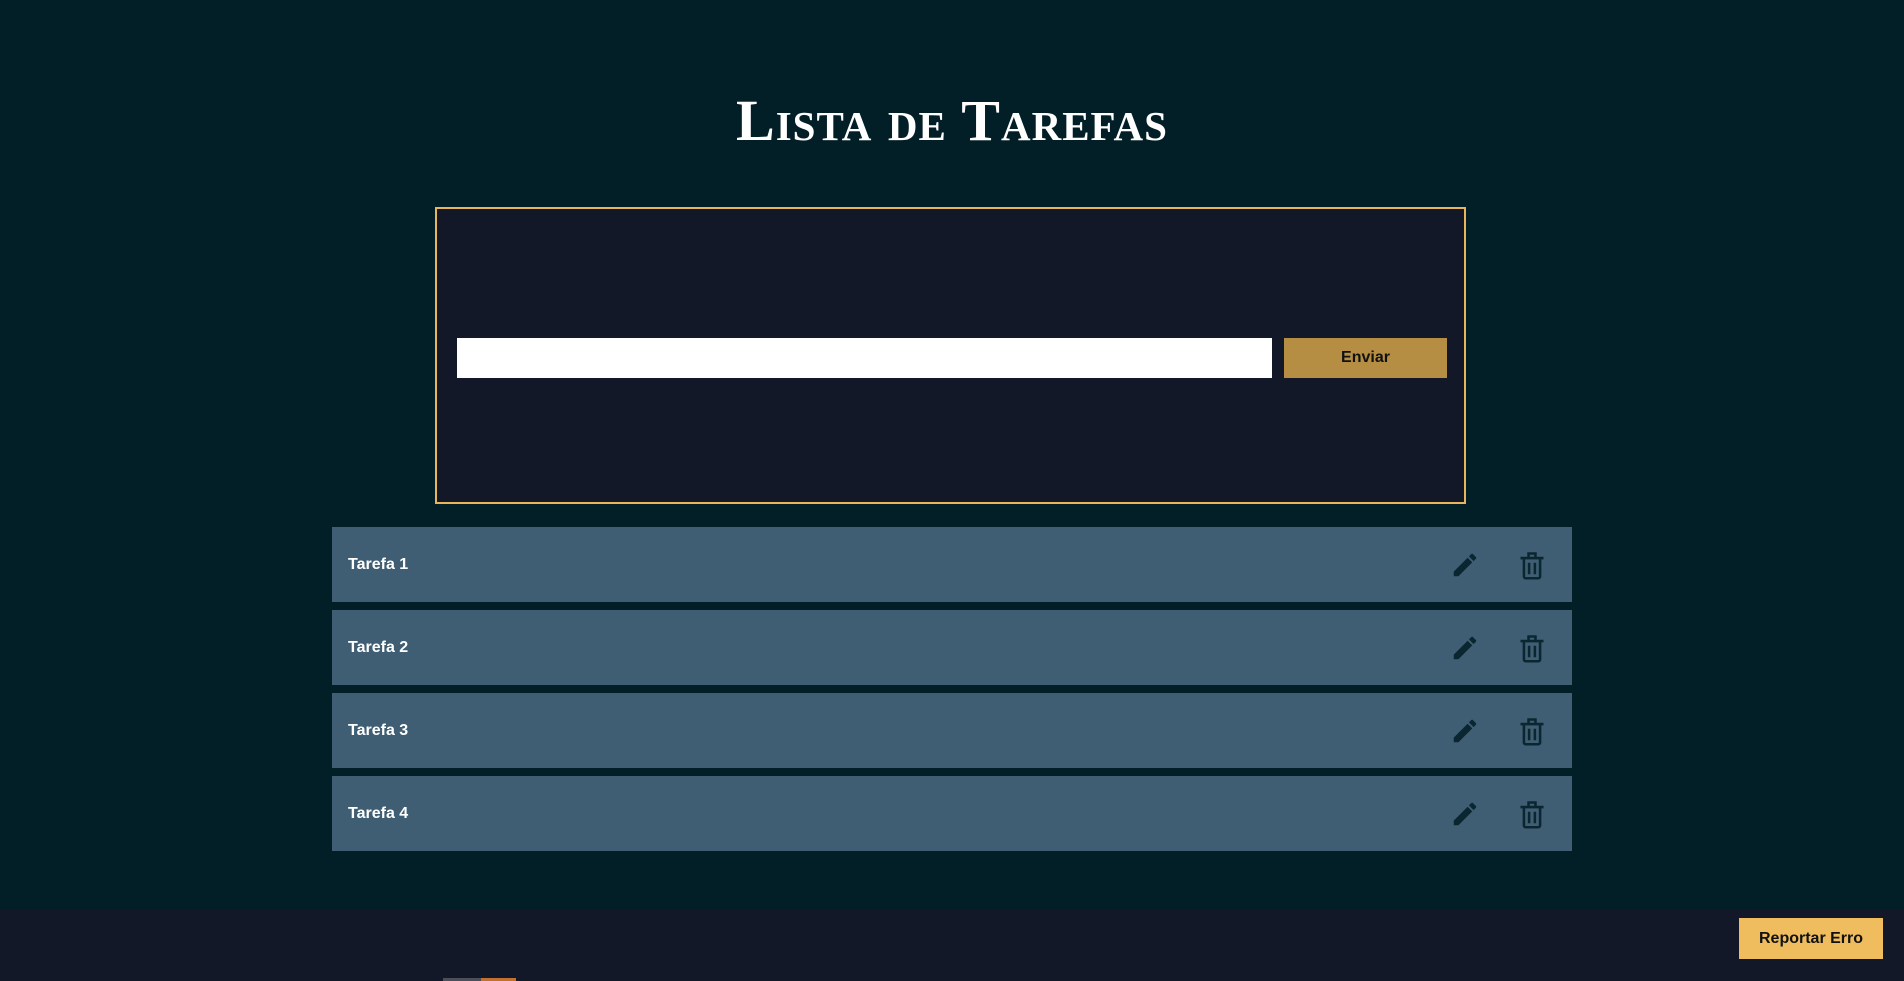  I want to click on task-item: Tarefa 2, so click(952, 647).